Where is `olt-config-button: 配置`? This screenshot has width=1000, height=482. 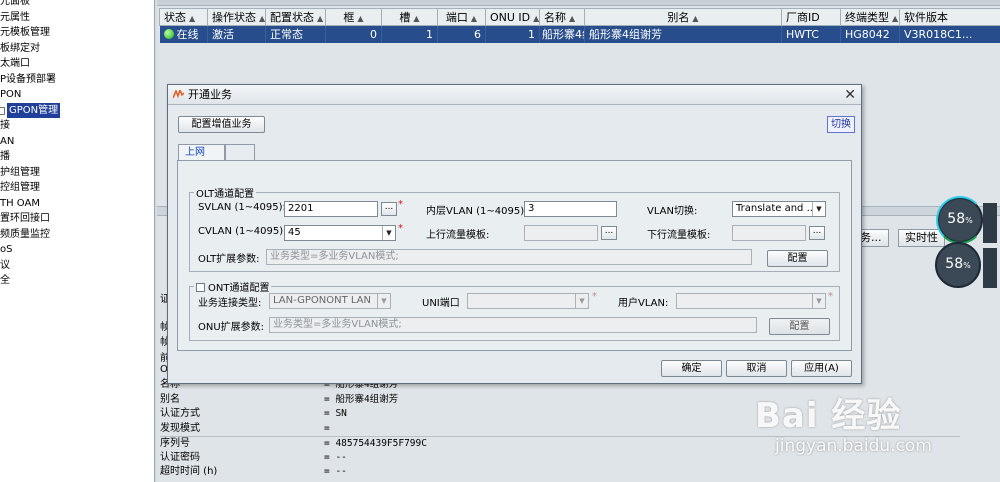
olt-config-button: 配置 is located at coordinates (797, 258).